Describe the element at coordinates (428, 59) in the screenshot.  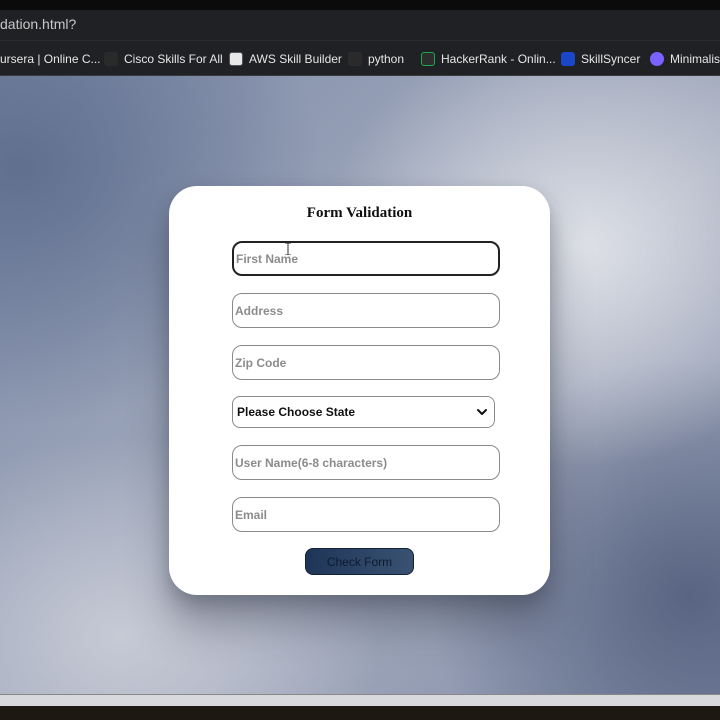
I see `hackerrank-icon` at that location.